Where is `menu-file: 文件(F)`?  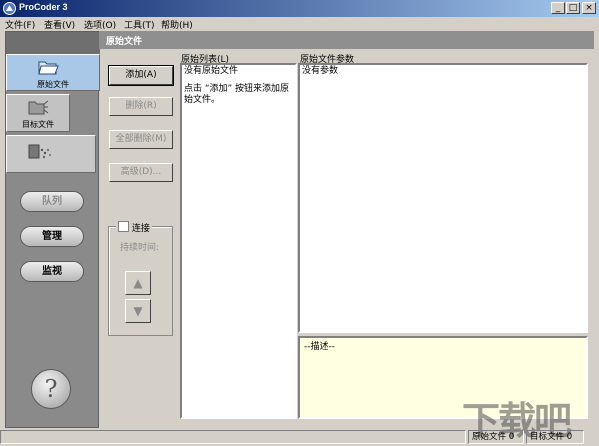
menu-file: 文件(F) is located at coordinates (20, 24).